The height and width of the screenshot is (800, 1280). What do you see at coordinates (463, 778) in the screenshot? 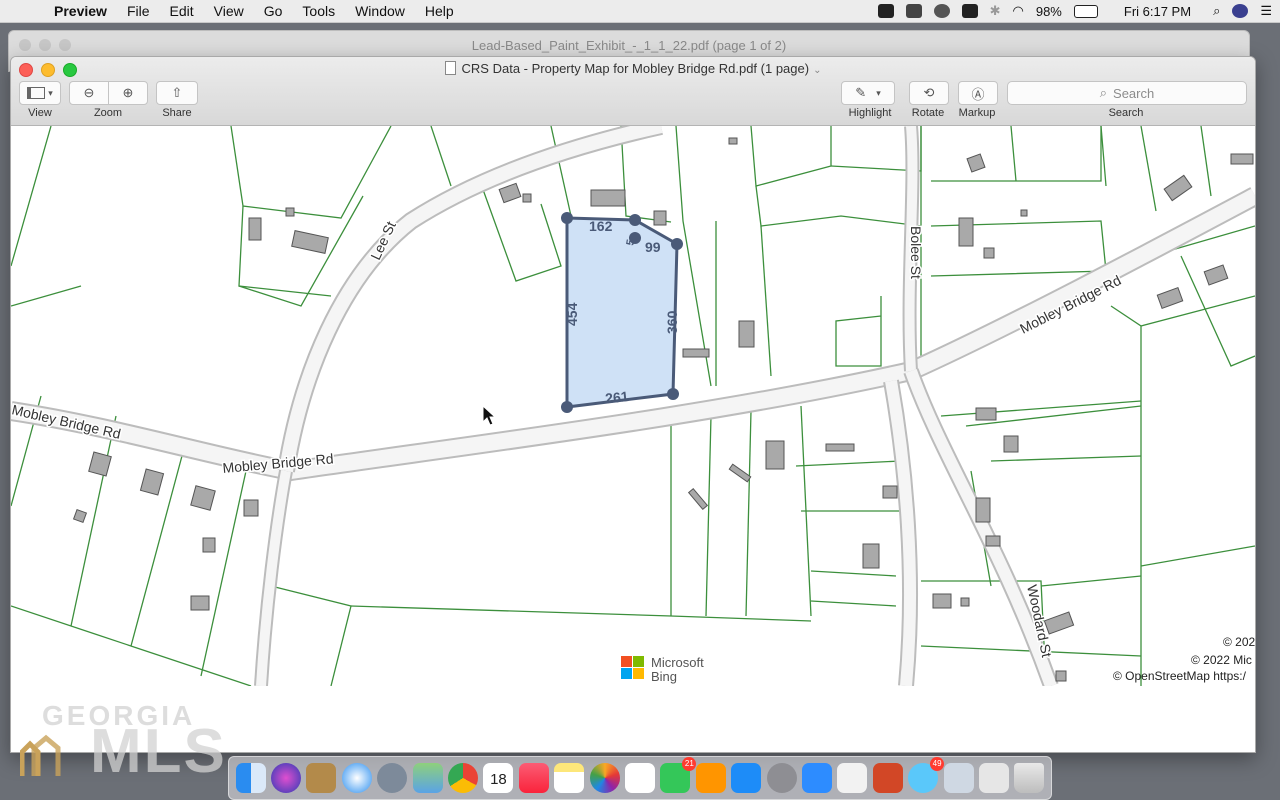
I see `chrome-icon` at bounding box center [463, 778].